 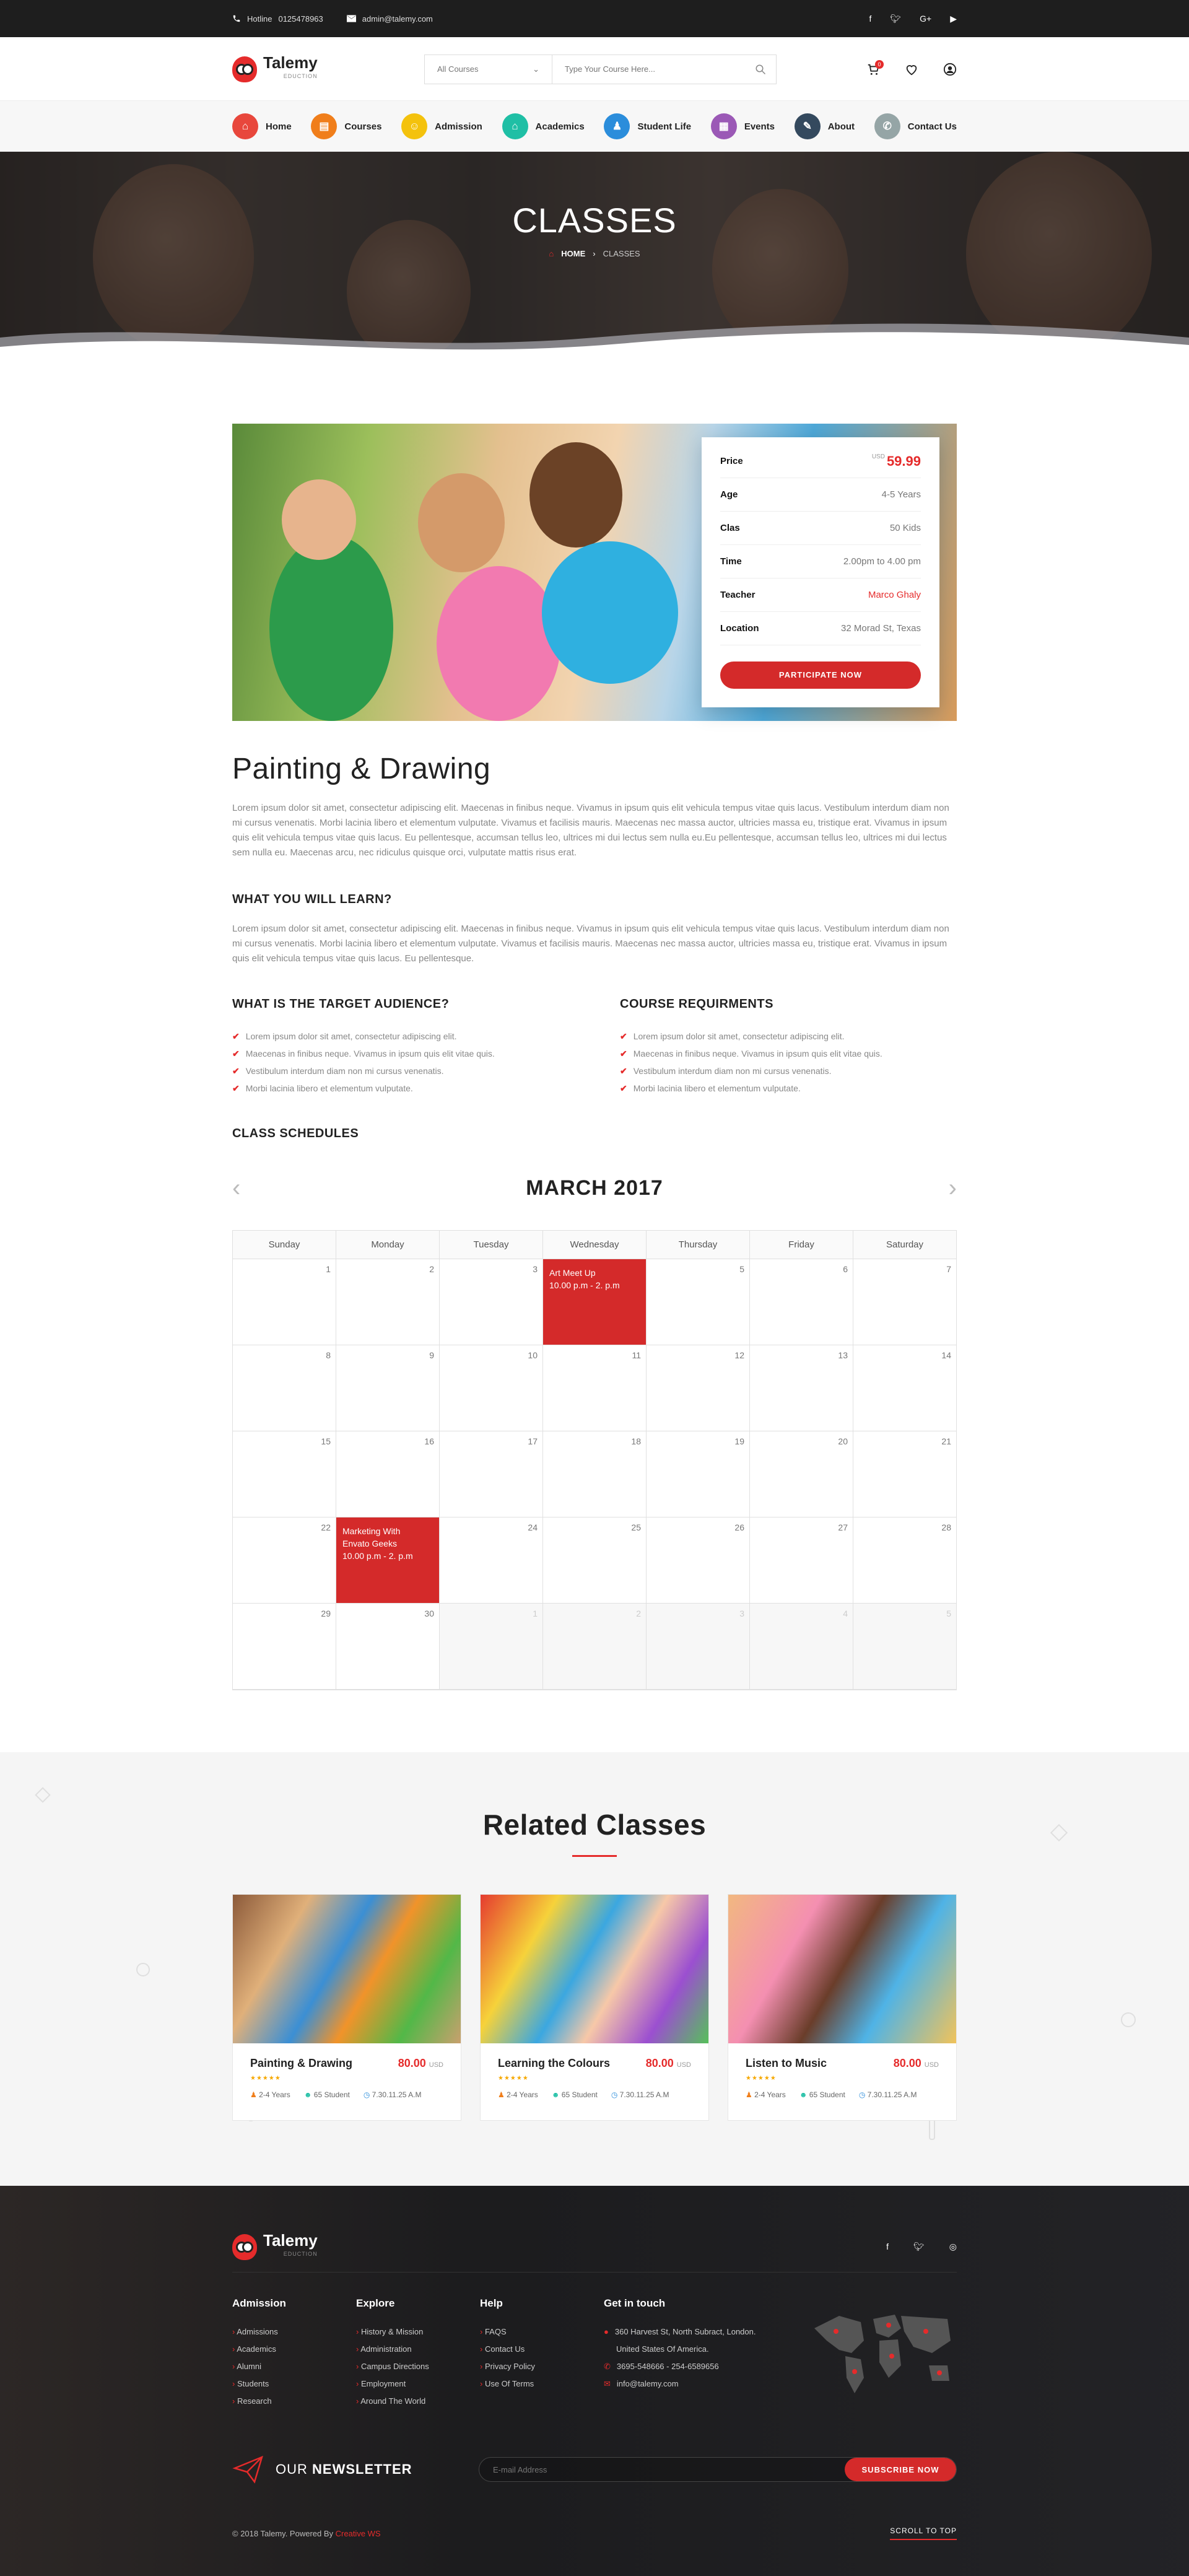 What do you see at coordinates (554, 2063) in the screenshot?
I see `class-name: Learning the Colours` at bounding box center [554, 2063].